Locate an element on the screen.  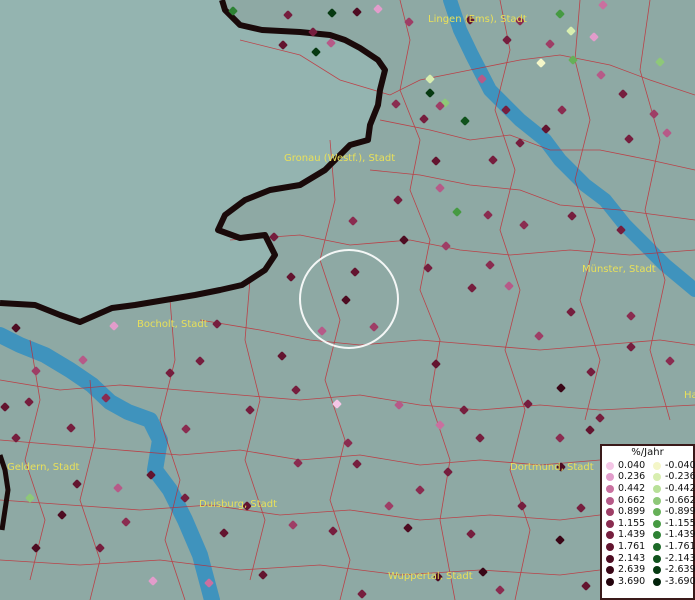
legend-value: -3.690 is located at coordinates (680, 581).